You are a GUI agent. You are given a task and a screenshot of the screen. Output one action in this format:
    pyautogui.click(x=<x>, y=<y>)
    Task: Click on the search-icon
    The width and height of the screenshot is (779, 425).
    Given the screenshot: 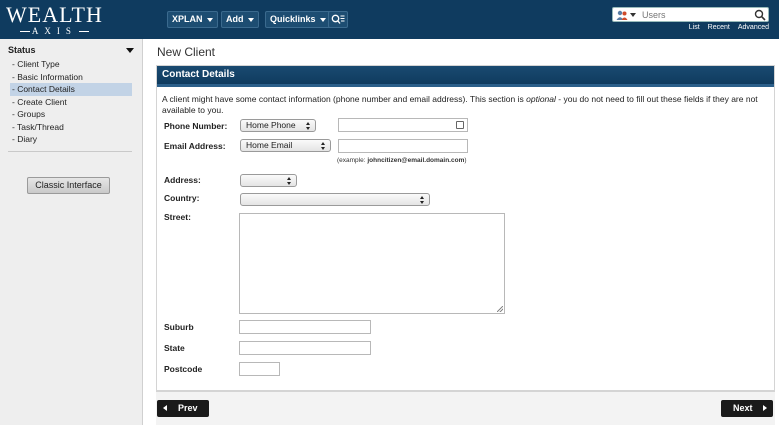 What is the action you would take?
    pyautogui.click(x=760, y=15)
    